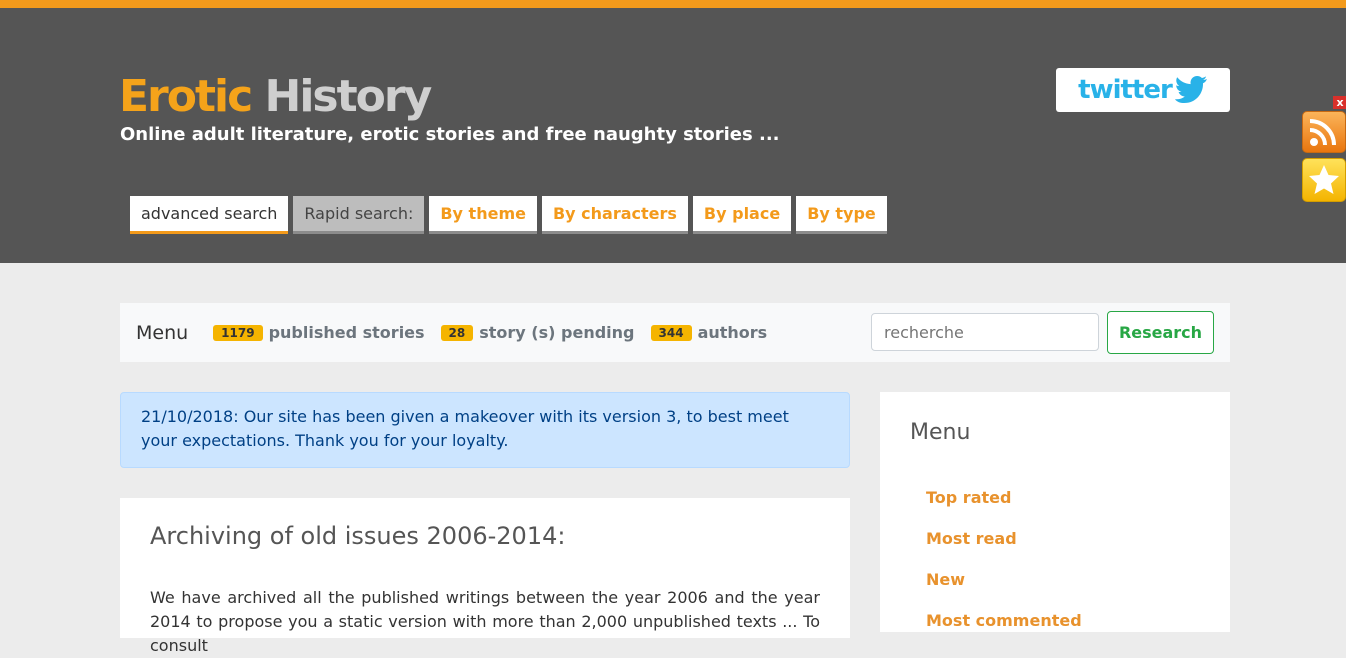 The width and height of the screenshot is (1346, 658). Describe the element at coordinates (1004, 508) in the screenshot. I see `sidebar-item-top-rated: Top rated` at that location.